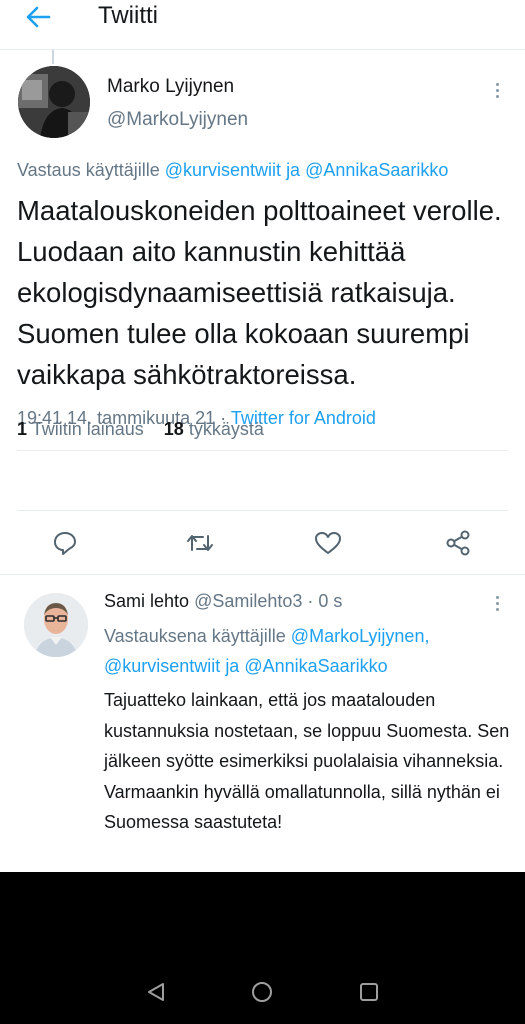  Describe the element at coordinates (146, 601) in the screenshot. I see `author-name: Sami lehto` at that location.